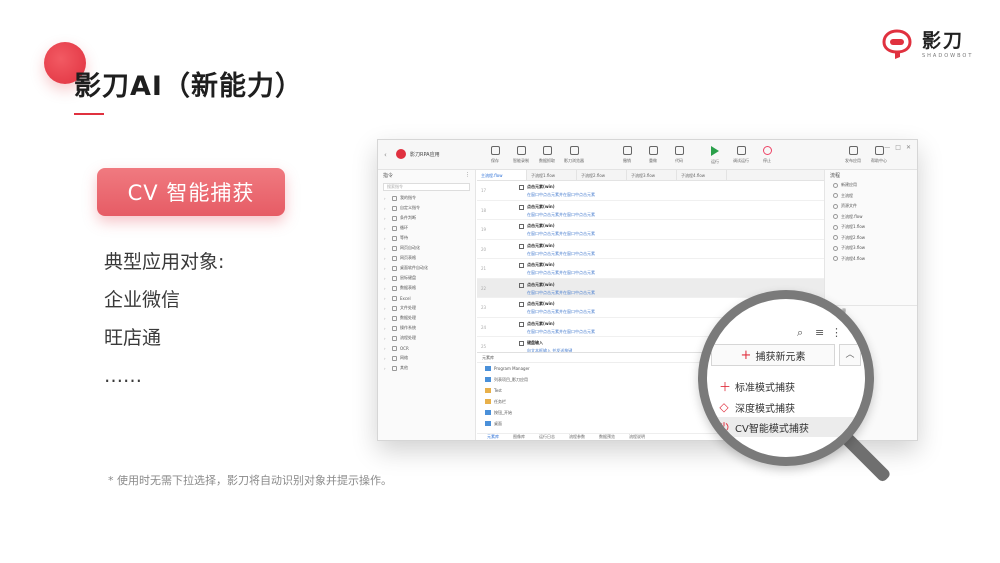 The height and width of the screenshot is (563, 1000). Describe the element at coordinates (871, 238) in the screenshot. I see `process-tree-item: 子流程2.flow` at that location.